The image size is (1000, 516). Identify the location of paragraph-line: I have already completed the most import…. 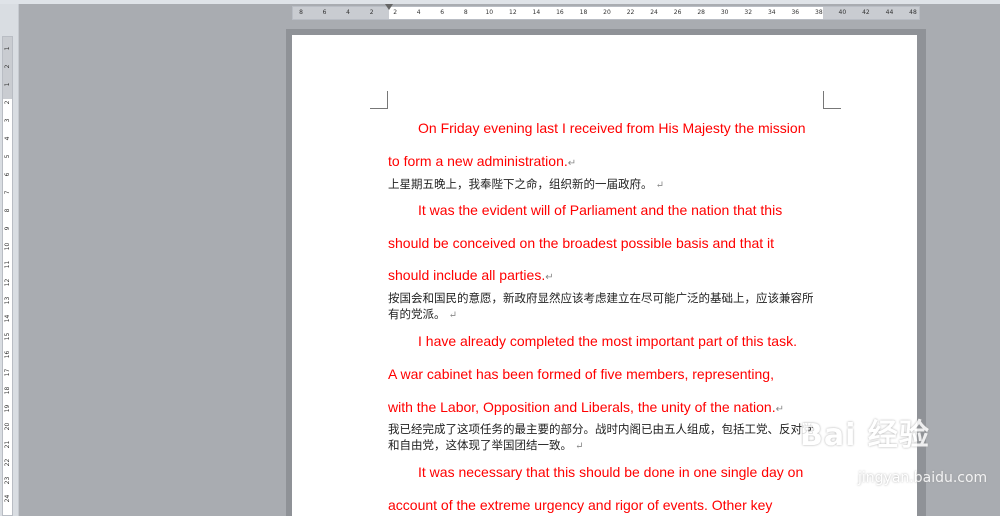
(621, 341).